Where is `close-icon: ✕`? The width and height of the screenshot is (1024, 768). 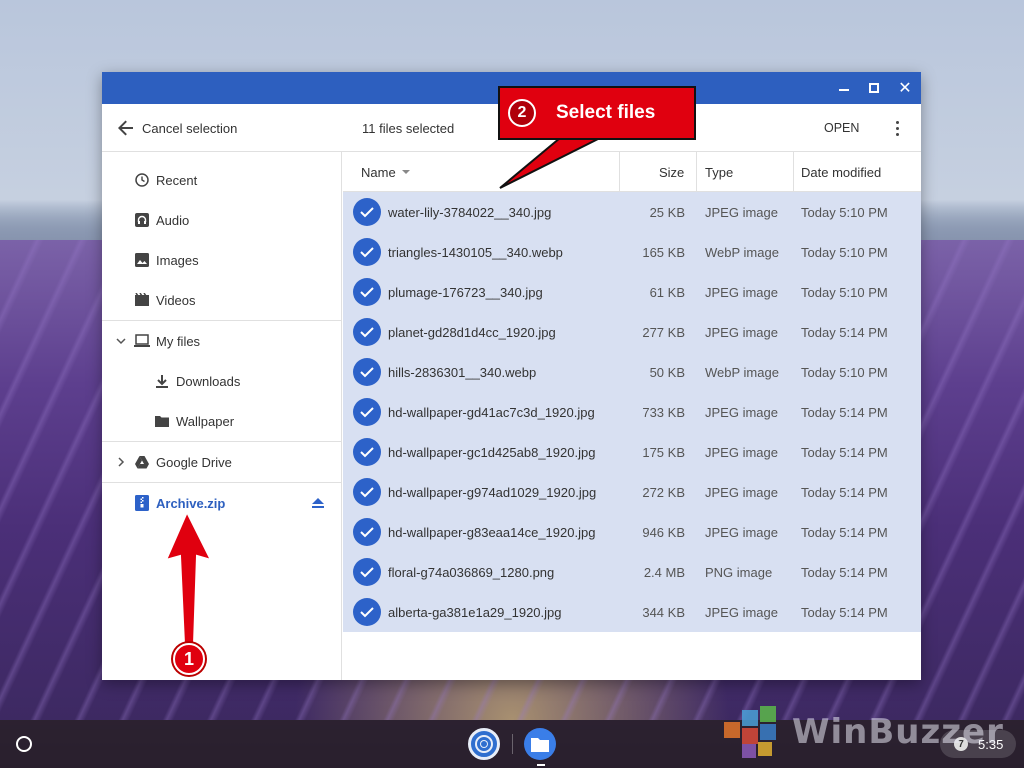
close-icon: ✕ is located at coordinates (905, 87).